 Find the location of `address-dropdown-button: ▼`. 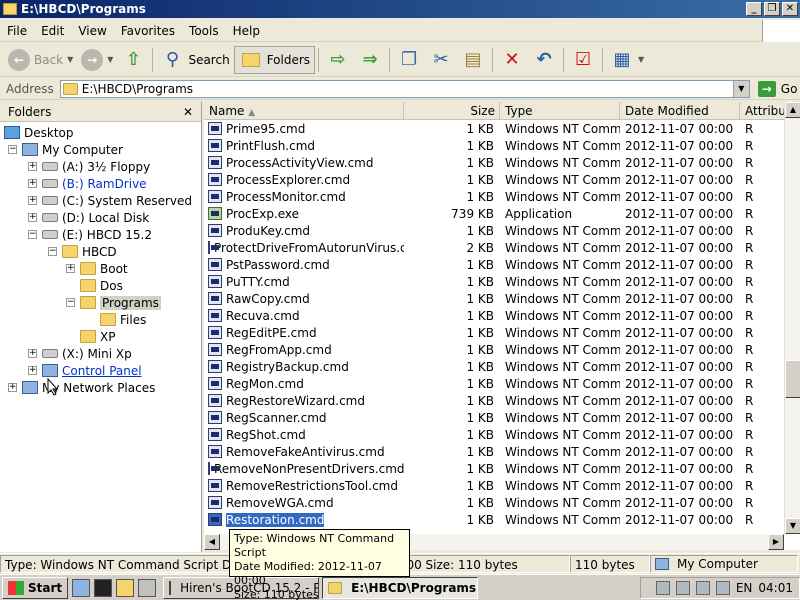

address-dropdown-button: ▼ is located at coordinates (740, 88).